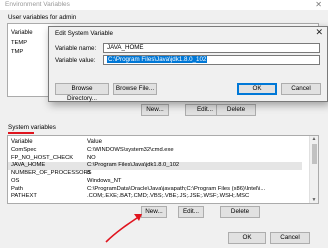  Describe the element at coordinates (155, 159) in the screenshot. I see `table-row: FP_NO_HOST_CHECK NO` at that location.